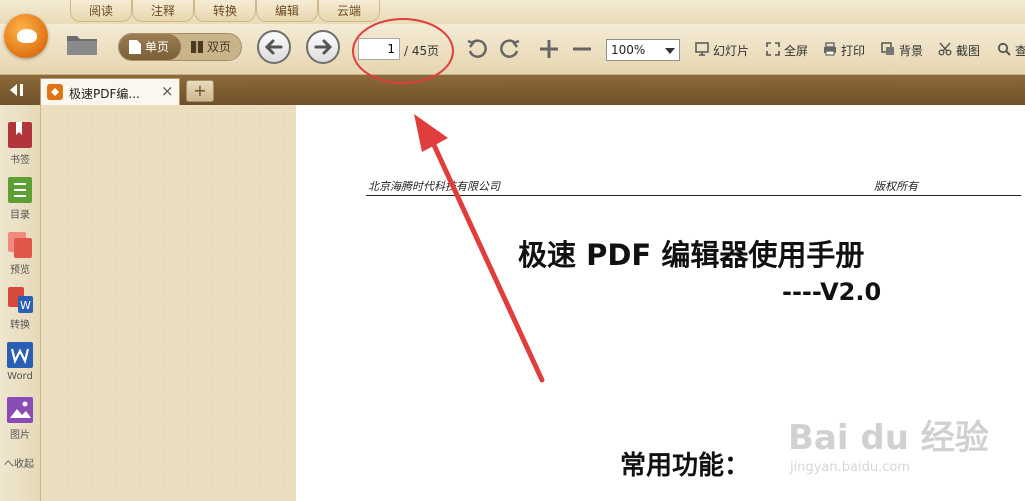 This screenshot has width=1025, height=501. What do you see at coordinates (670, 51) in the screenshot?
I see `chevron-down-icon` at bounding box center [670, 51].